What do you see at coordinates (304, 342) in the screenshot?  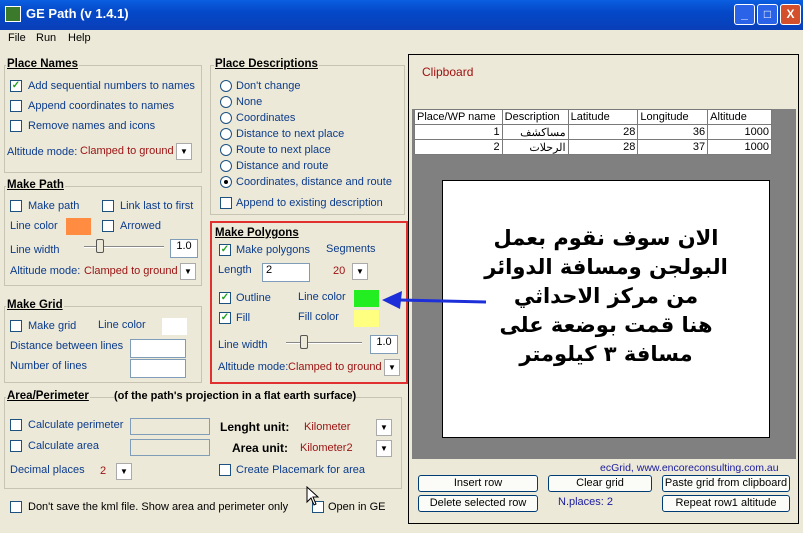 I see `poly-width-thumb` at bounding box center [304, 342].